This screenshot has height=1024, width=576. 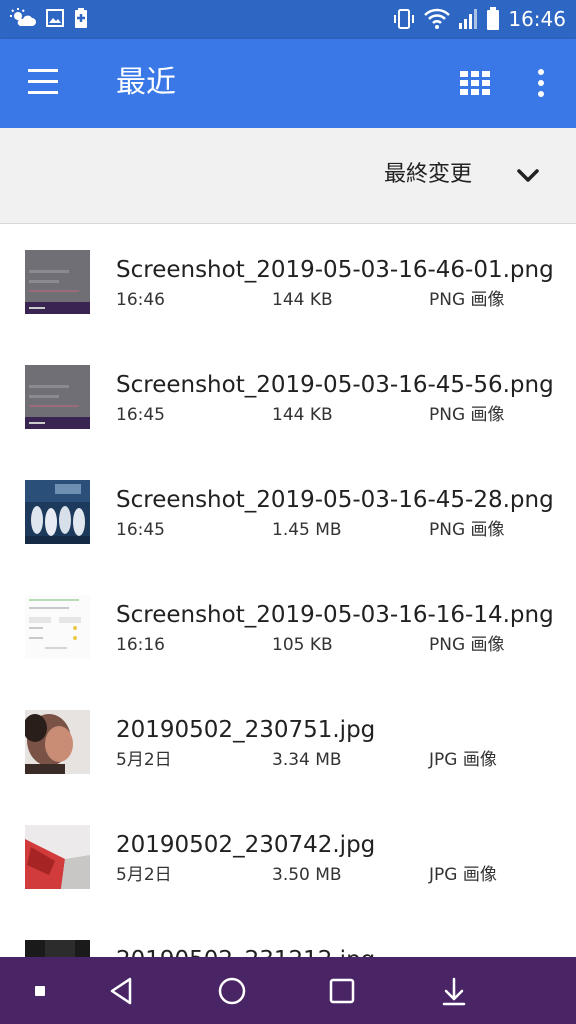 I want to click on file-name: Screenshot_2019-05-03-16-46-01.png, so click(x=335, y=270).